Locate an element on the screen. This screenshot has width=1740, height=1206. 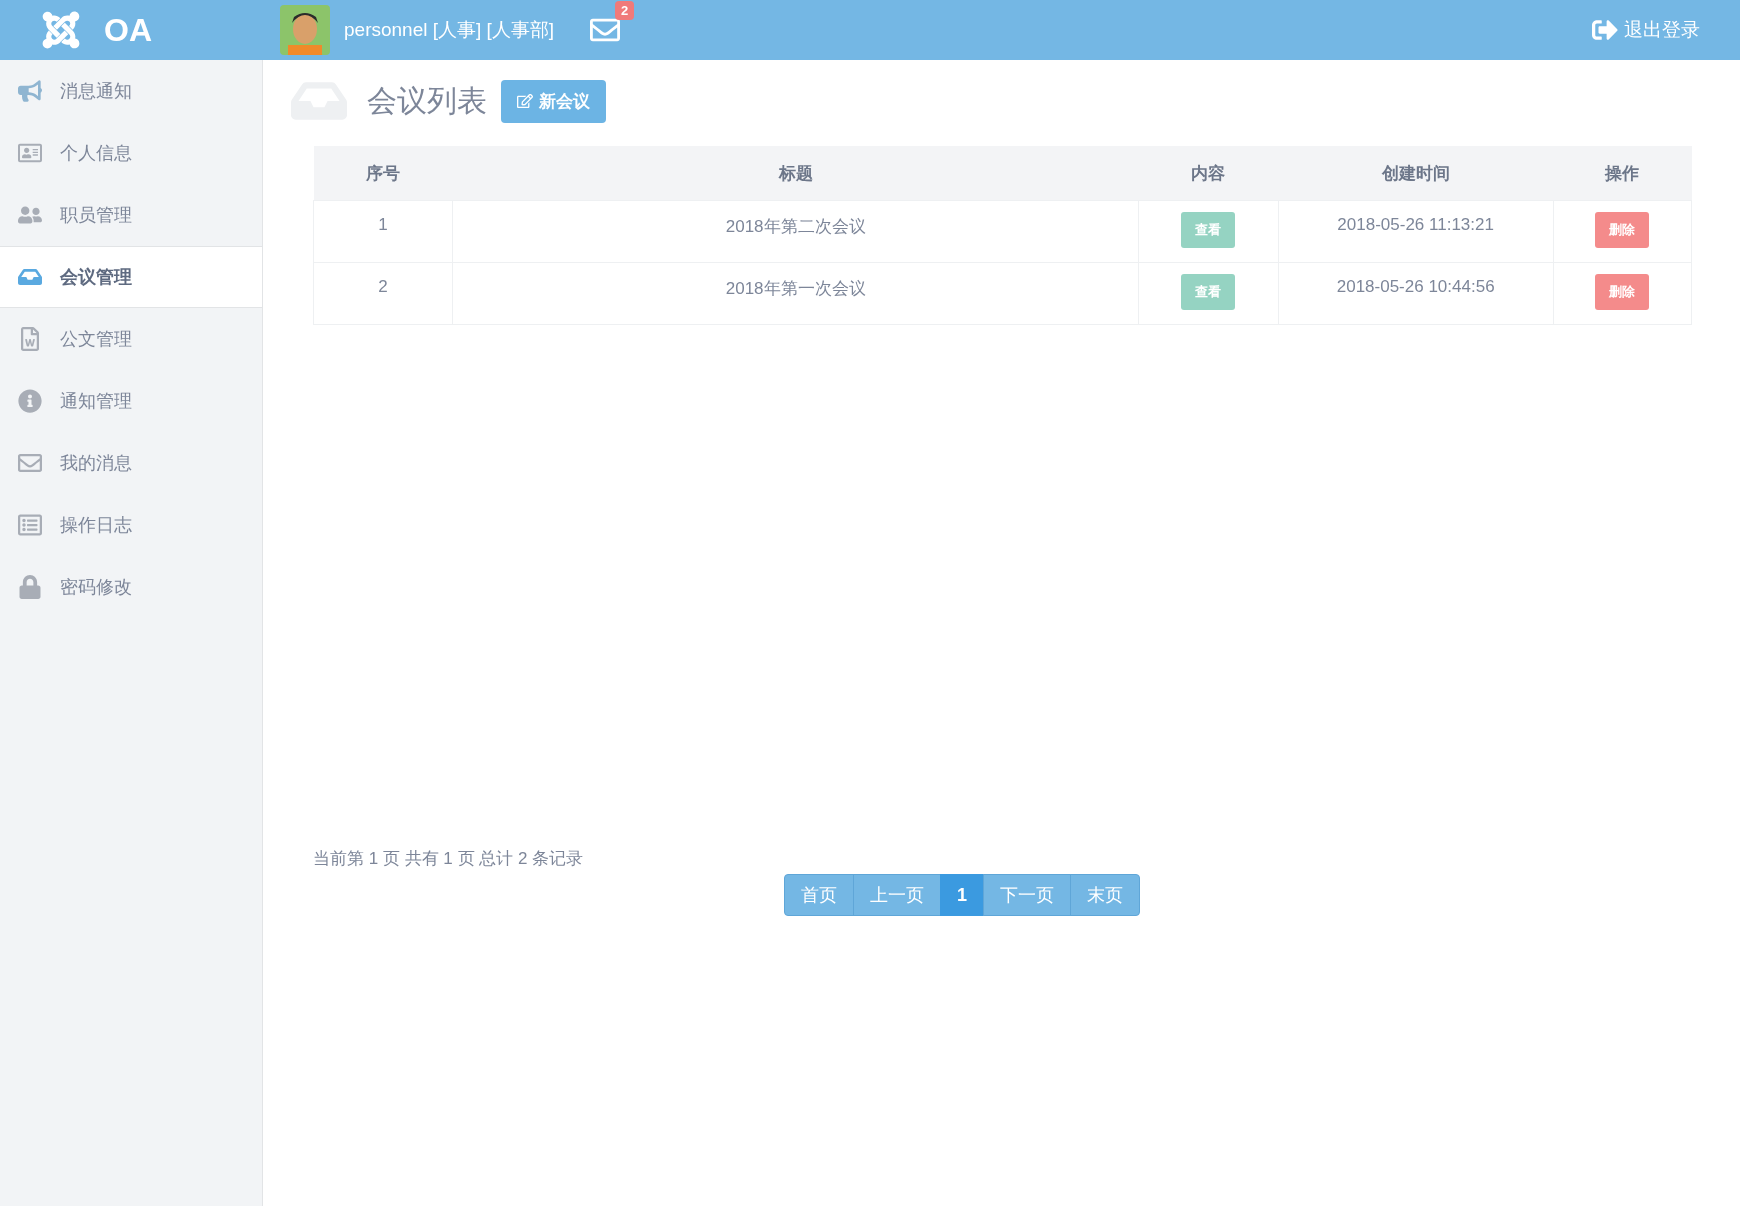
unread-badge: 2 is located at coordinates (624, 10).